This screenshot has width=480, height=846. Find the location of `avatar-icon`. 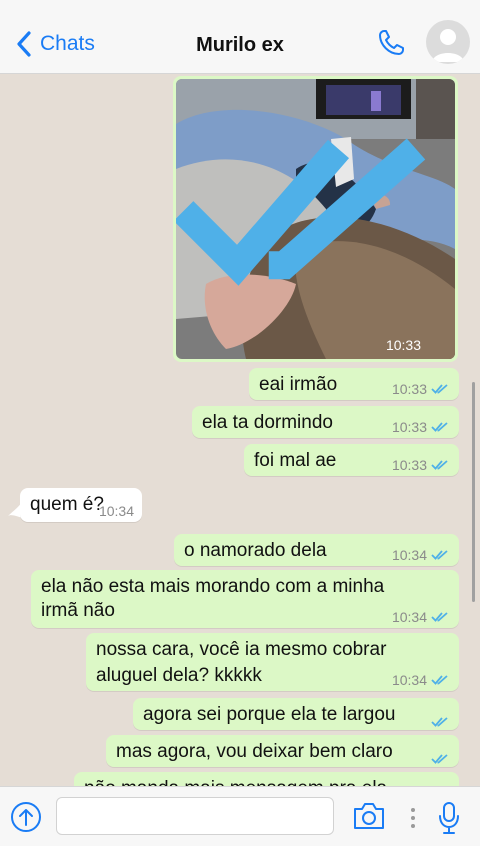

avatar-icon is located at coordinates (448, 45).